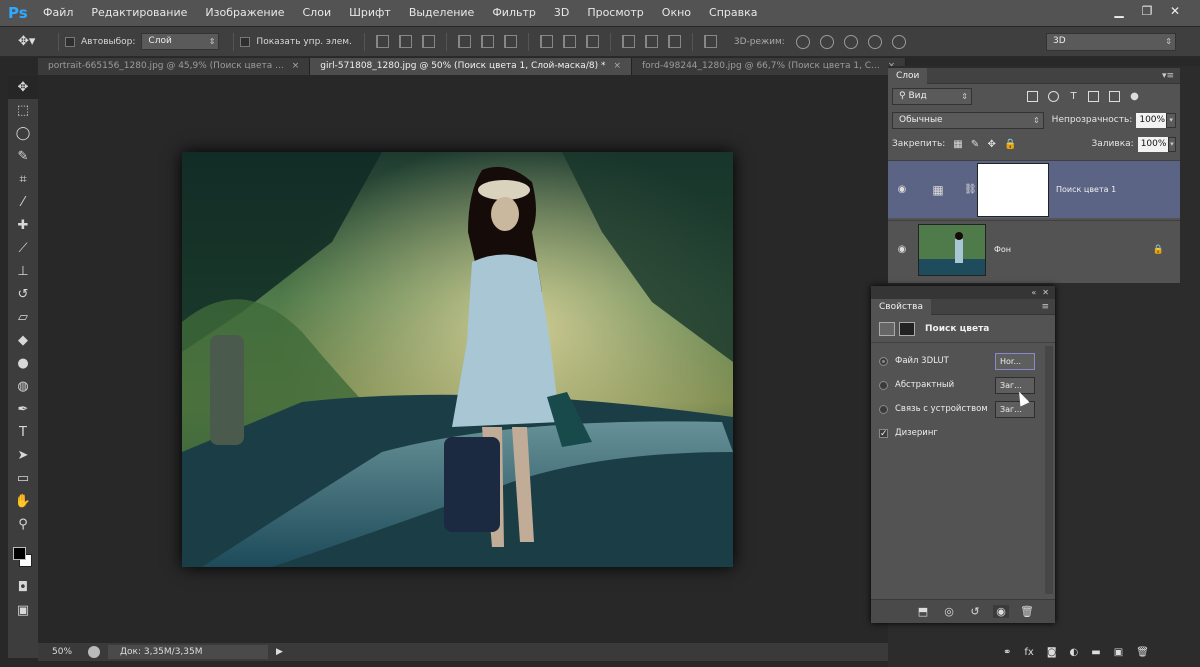  I want to click on quick-mask-icon: ◘, so click(23, 587).